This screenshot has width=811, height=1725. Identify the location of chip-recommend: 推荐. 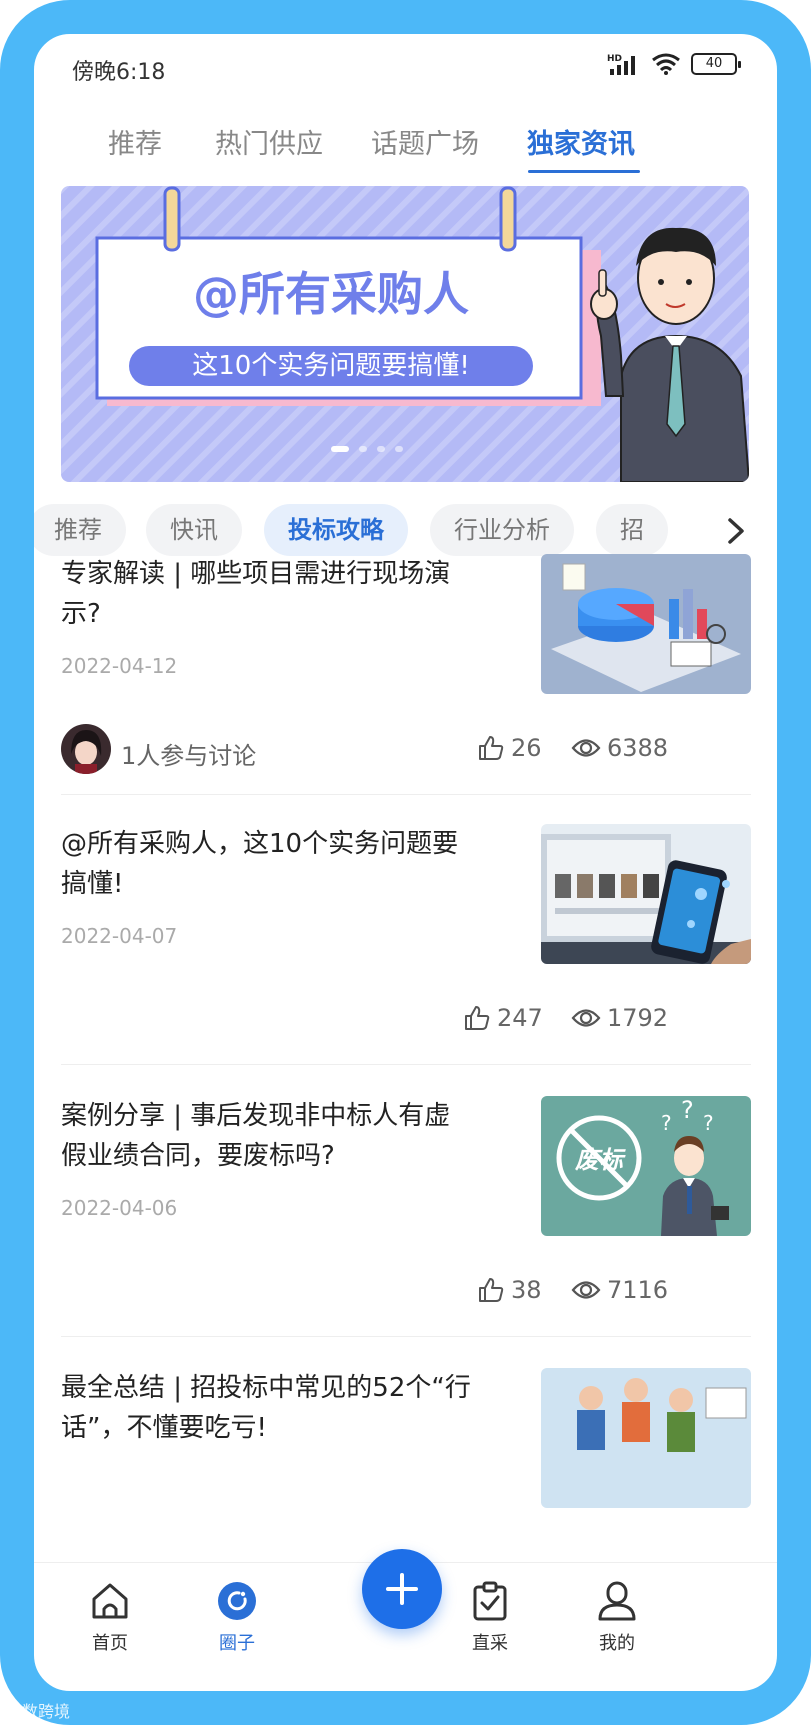
(80, 530).